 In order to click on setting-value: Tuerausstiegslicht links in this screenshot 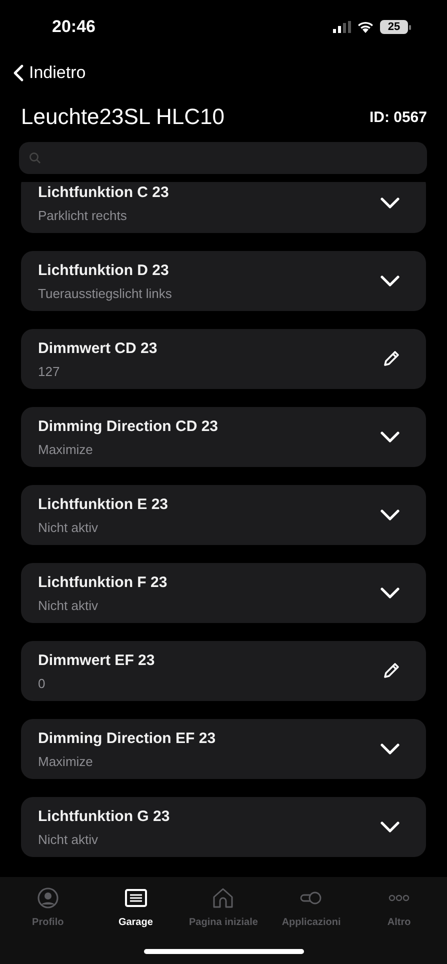, I will do `click(105, 293)`.